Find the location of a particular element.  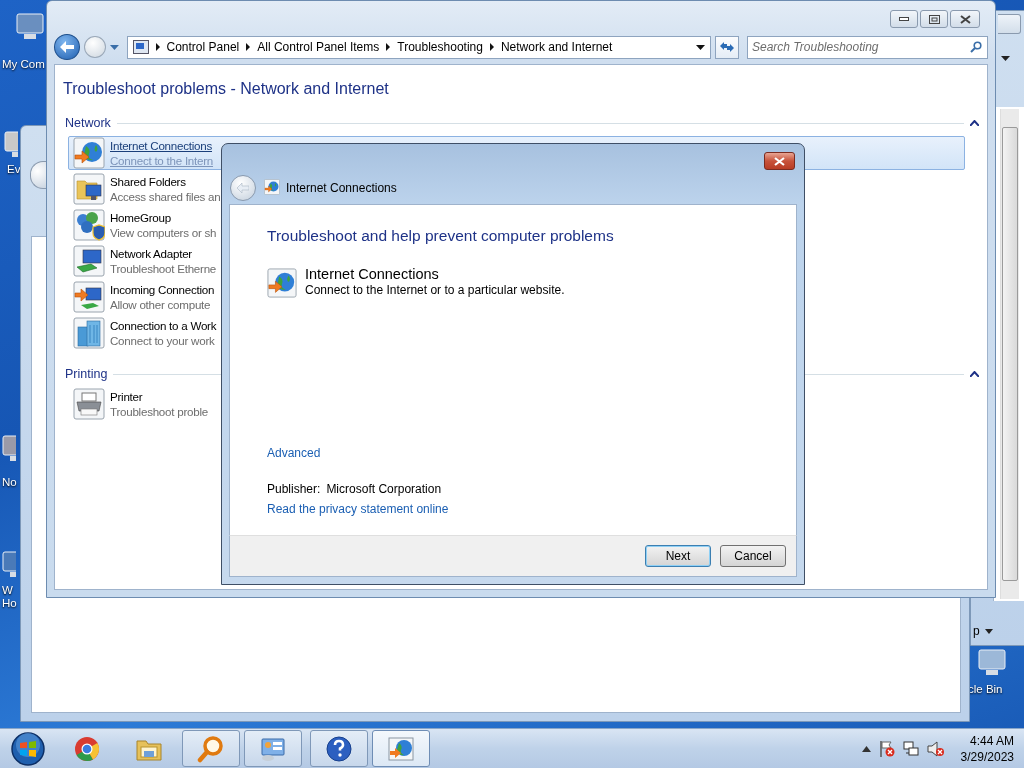

dialog-title: Internet Connections is located at coordinates (341, 187).